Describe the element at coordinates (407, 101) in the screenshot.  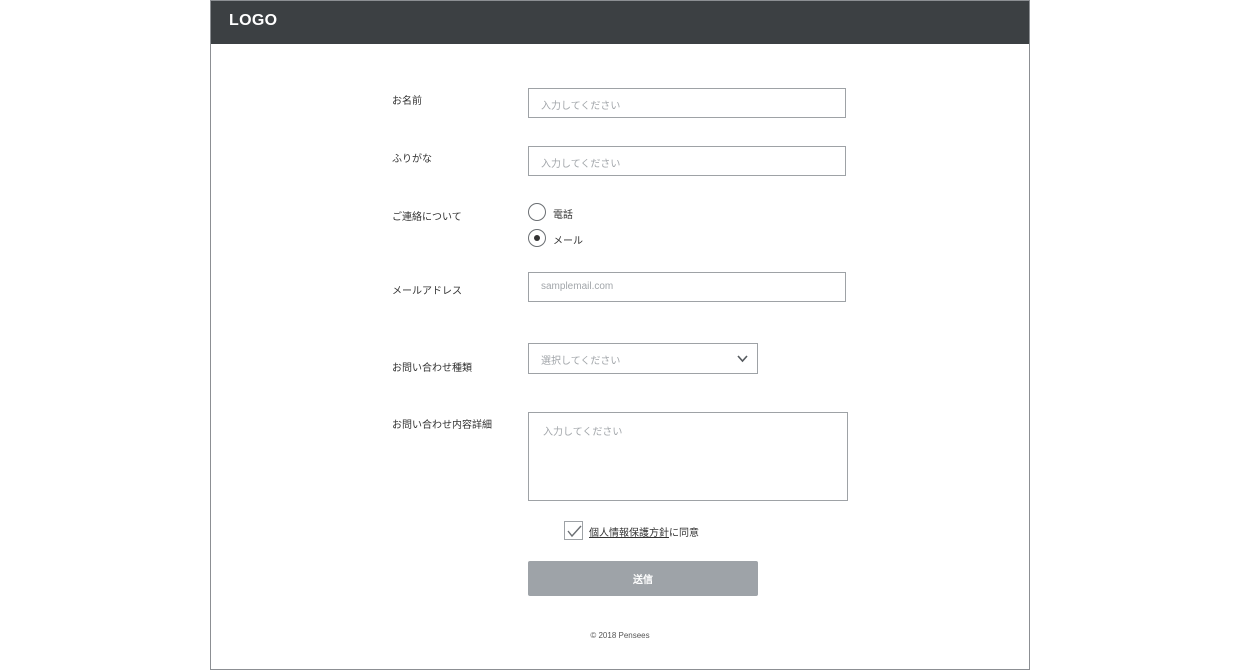
I see `name-label: お名前` at that location.